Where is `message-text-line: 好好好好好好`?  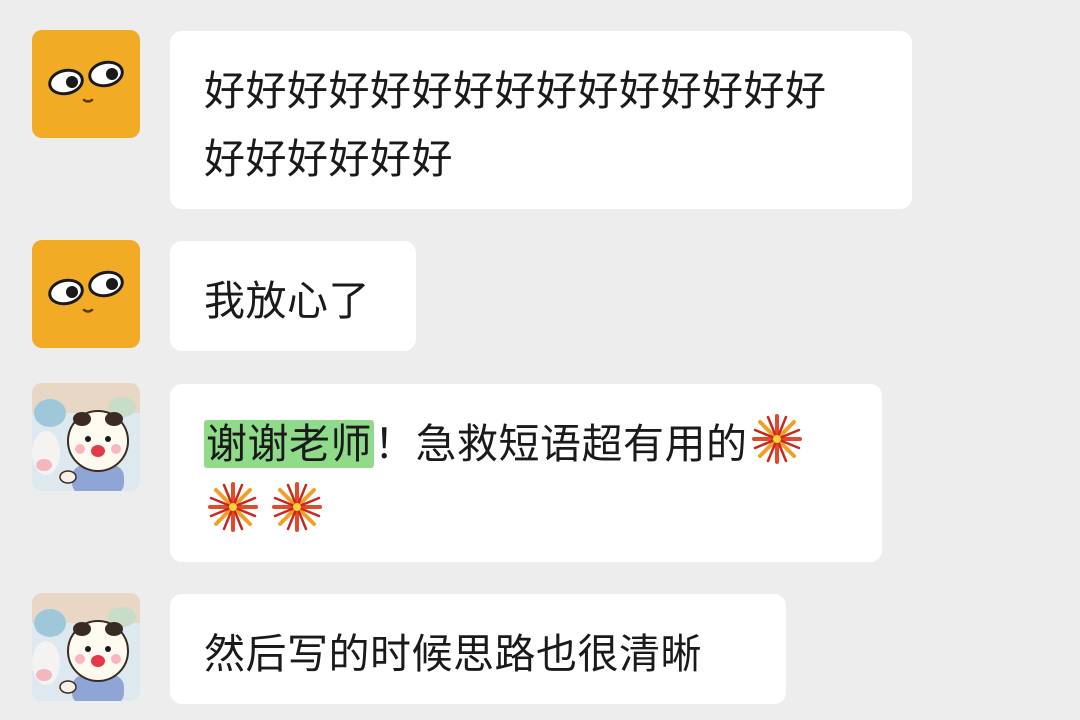
message-text-line: 好好好好好好 is located at coordinates (328, 159).